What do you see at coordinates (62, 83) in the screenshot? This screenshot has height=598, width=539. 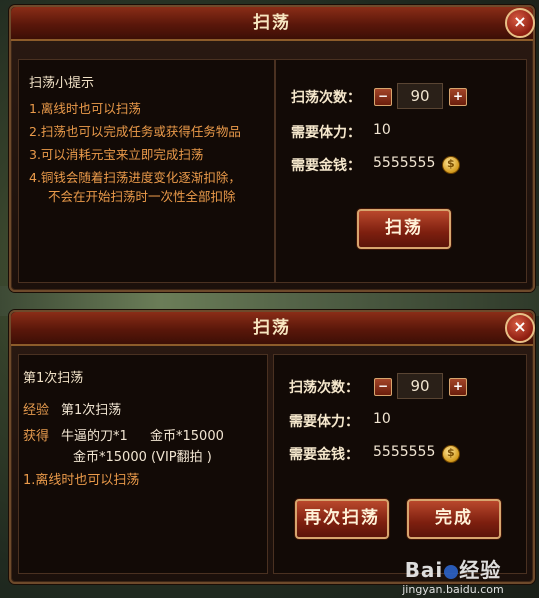 I see `tips-title: 扫荡小提示` at bounding box center [62, 83].